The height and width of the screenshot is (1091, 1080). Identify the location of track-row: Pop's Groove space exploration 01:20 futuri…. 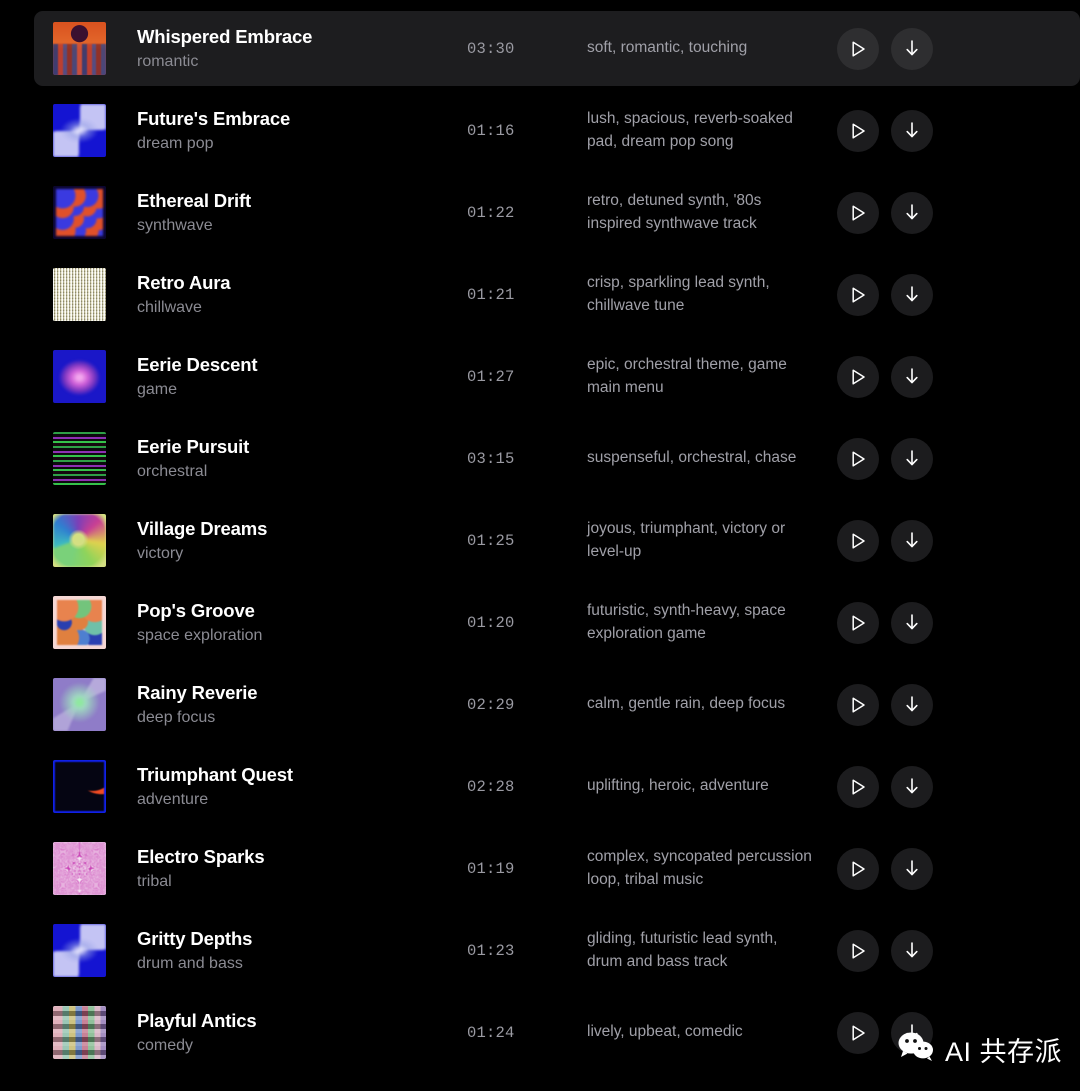
(540, 622).